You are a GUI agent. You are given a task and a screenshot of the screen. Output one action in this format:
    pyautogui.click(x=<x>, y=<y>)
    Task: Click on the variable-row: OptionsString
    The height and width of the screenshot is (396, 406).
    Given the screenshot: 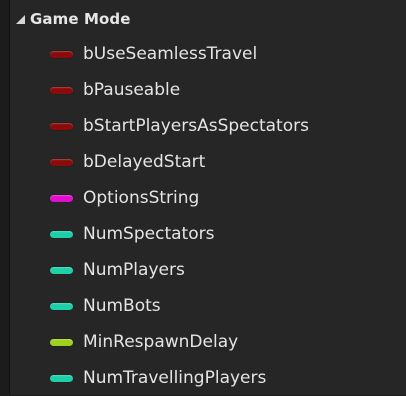 What is the action you would take?
    pyautogui.click(x=208, y=198)
    